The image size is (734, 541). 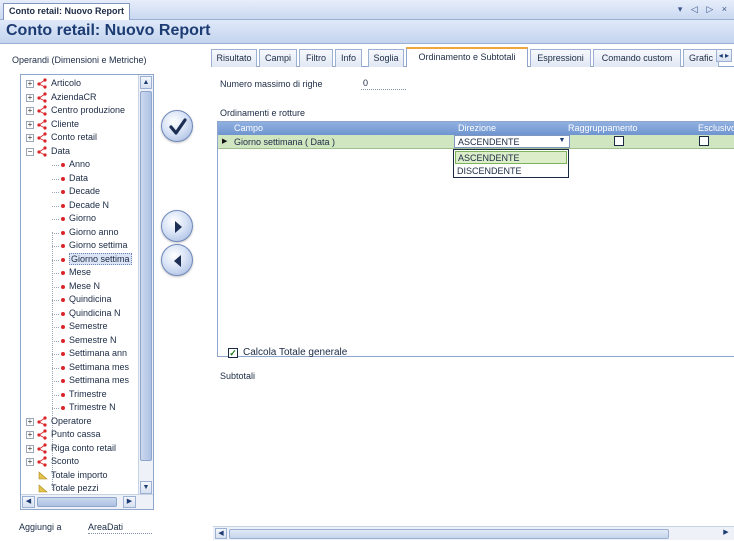 I want to click on column-header-direction: Direzione, so click(x=477, y=128).